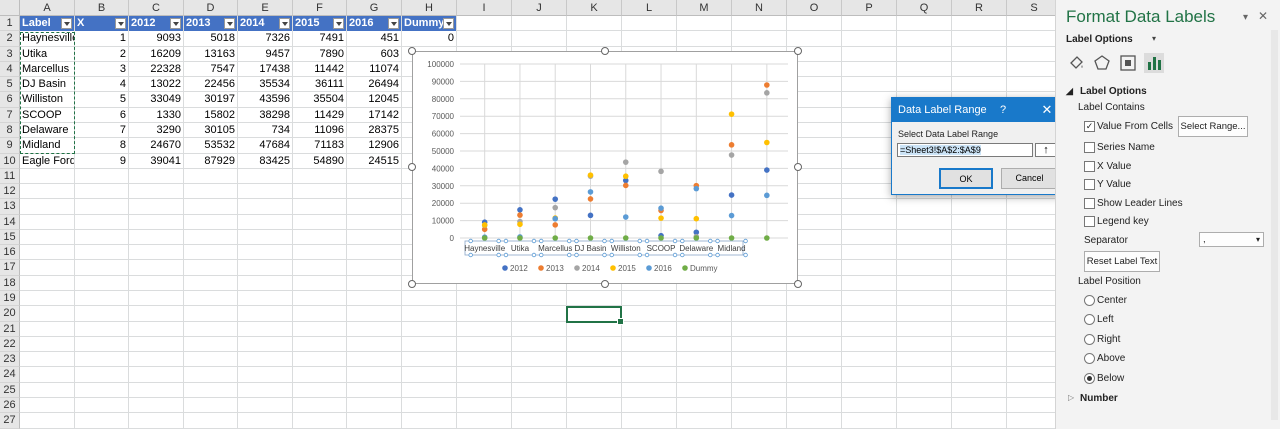 The image size is (1280, 429). Describe the element at coordinates (101, 145) in the screenshot. I see `table-cell: 8` at that location.